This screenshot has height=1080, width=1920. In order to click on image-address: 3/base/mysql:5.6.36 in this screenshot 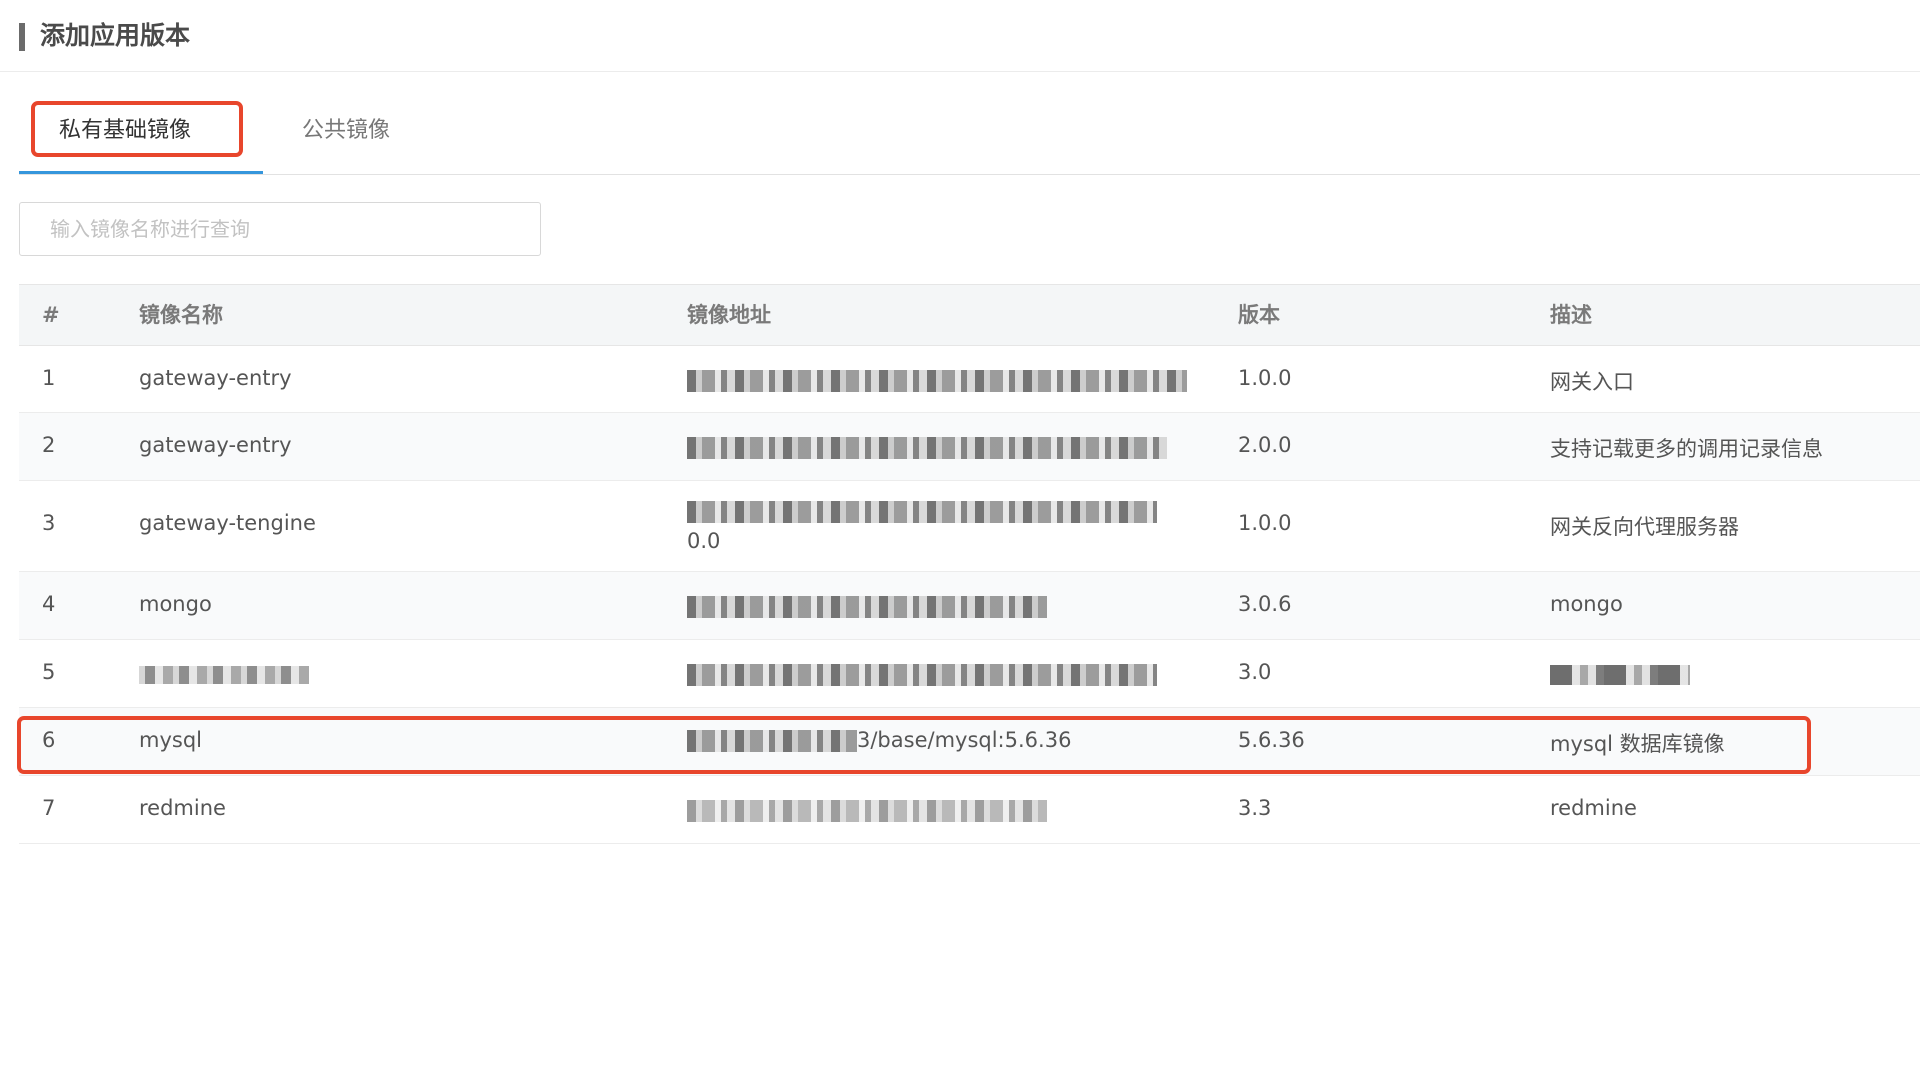, I will do `click(879, 740)`.